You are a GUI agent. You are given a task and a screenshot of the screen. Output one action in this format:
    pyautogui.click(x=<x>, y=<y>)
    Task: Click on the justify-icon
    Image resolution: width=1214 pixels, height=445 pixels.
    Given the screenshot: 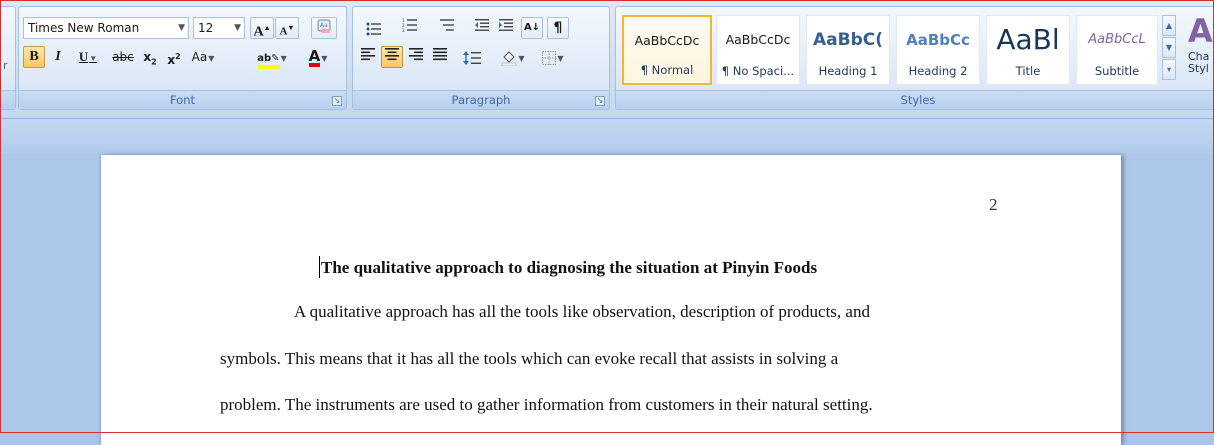 What is the action you would take?
    pyautogui.click(x=440, y=54)
    